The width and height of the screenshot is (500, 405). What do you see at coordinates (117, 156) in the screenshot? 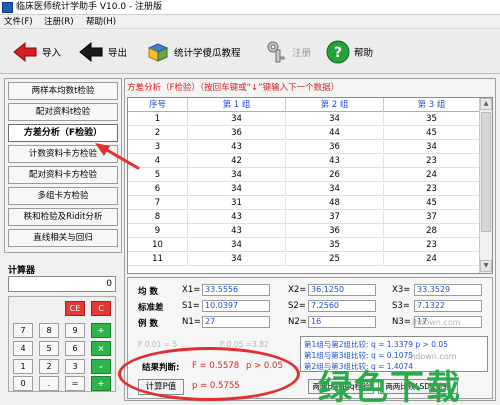
I see `annotation-arrow-icon` at bounding box center [117, 156].